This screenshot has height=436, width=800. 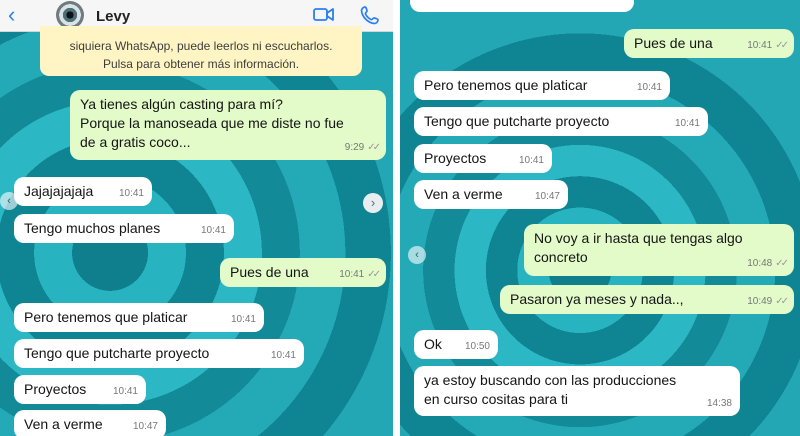 I want to click on message-time: 10:48, so click(x=760, y=263).